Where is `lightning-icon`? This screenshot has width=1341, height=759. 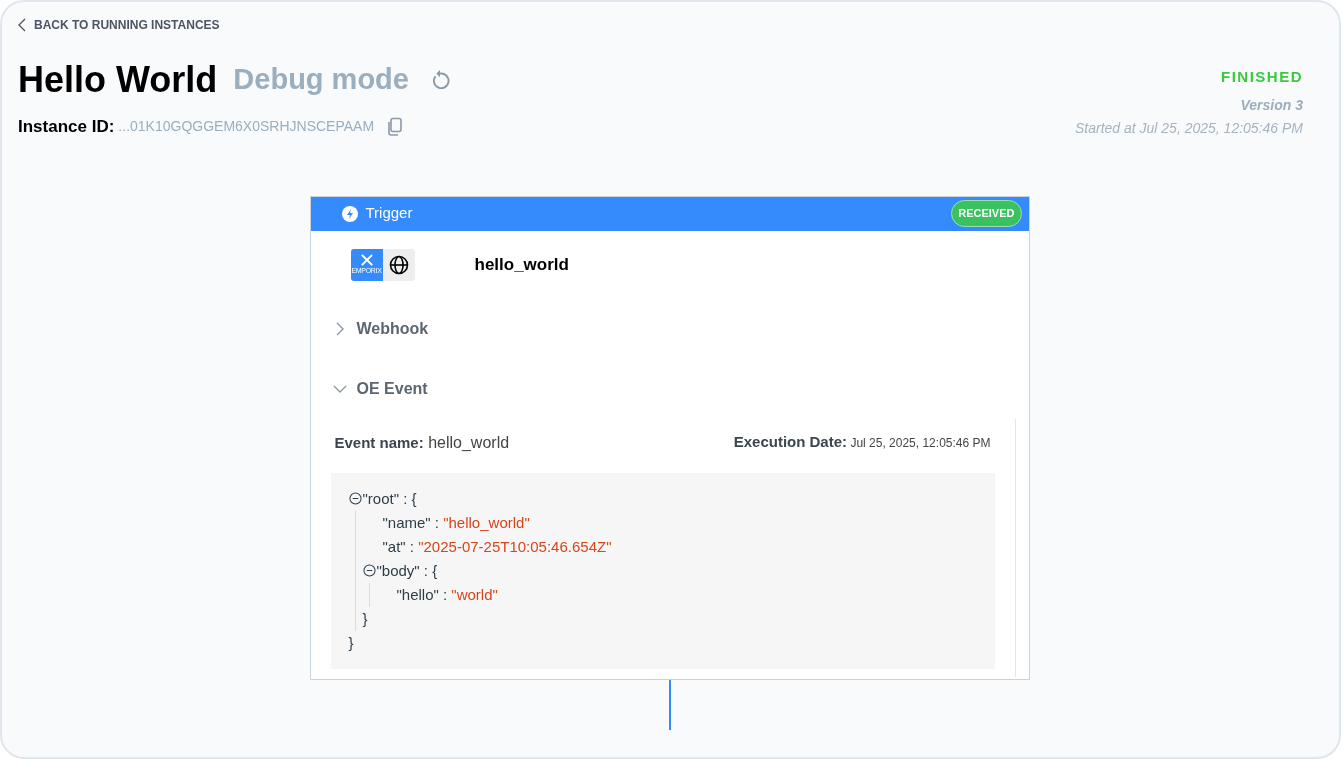
lightning-icon is located at coordinates (349, 213).